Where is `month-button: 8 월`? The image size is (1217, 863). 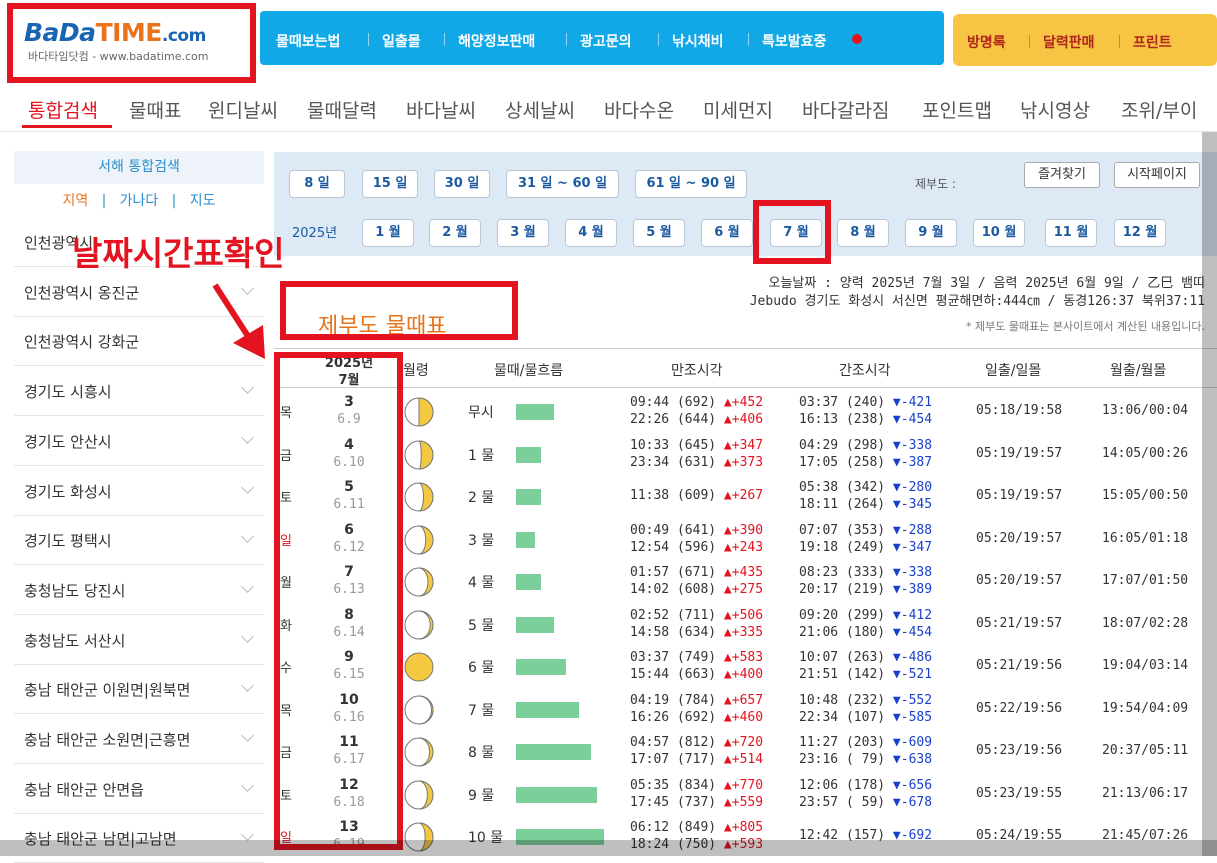 month-button: 8 월 is located at coordinates (863, 233).